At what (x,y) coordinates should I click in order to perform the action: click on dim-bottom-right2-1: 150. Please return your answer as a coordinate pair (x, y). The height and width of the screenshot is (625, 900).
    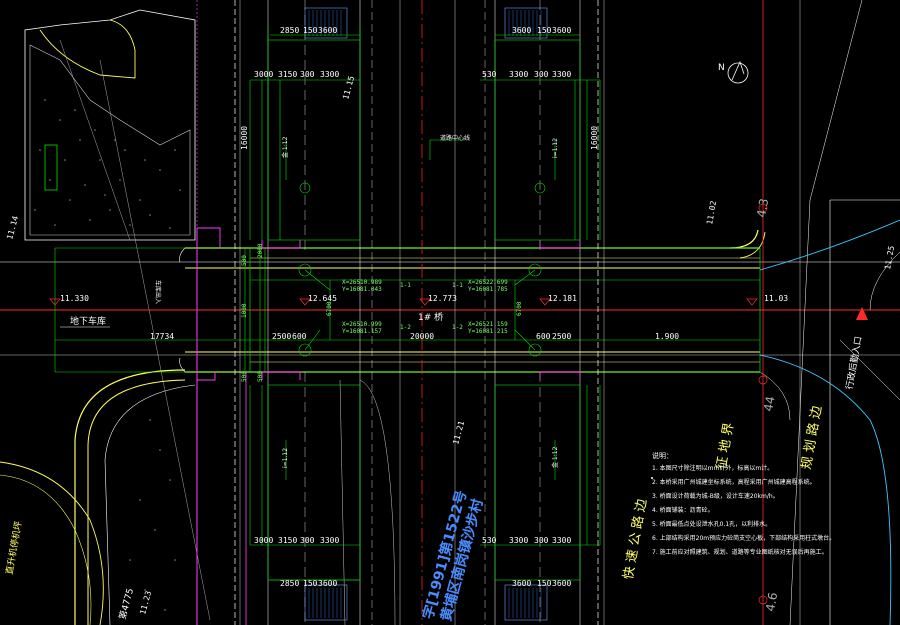
    Looking at the image, I should click on (544, 583).